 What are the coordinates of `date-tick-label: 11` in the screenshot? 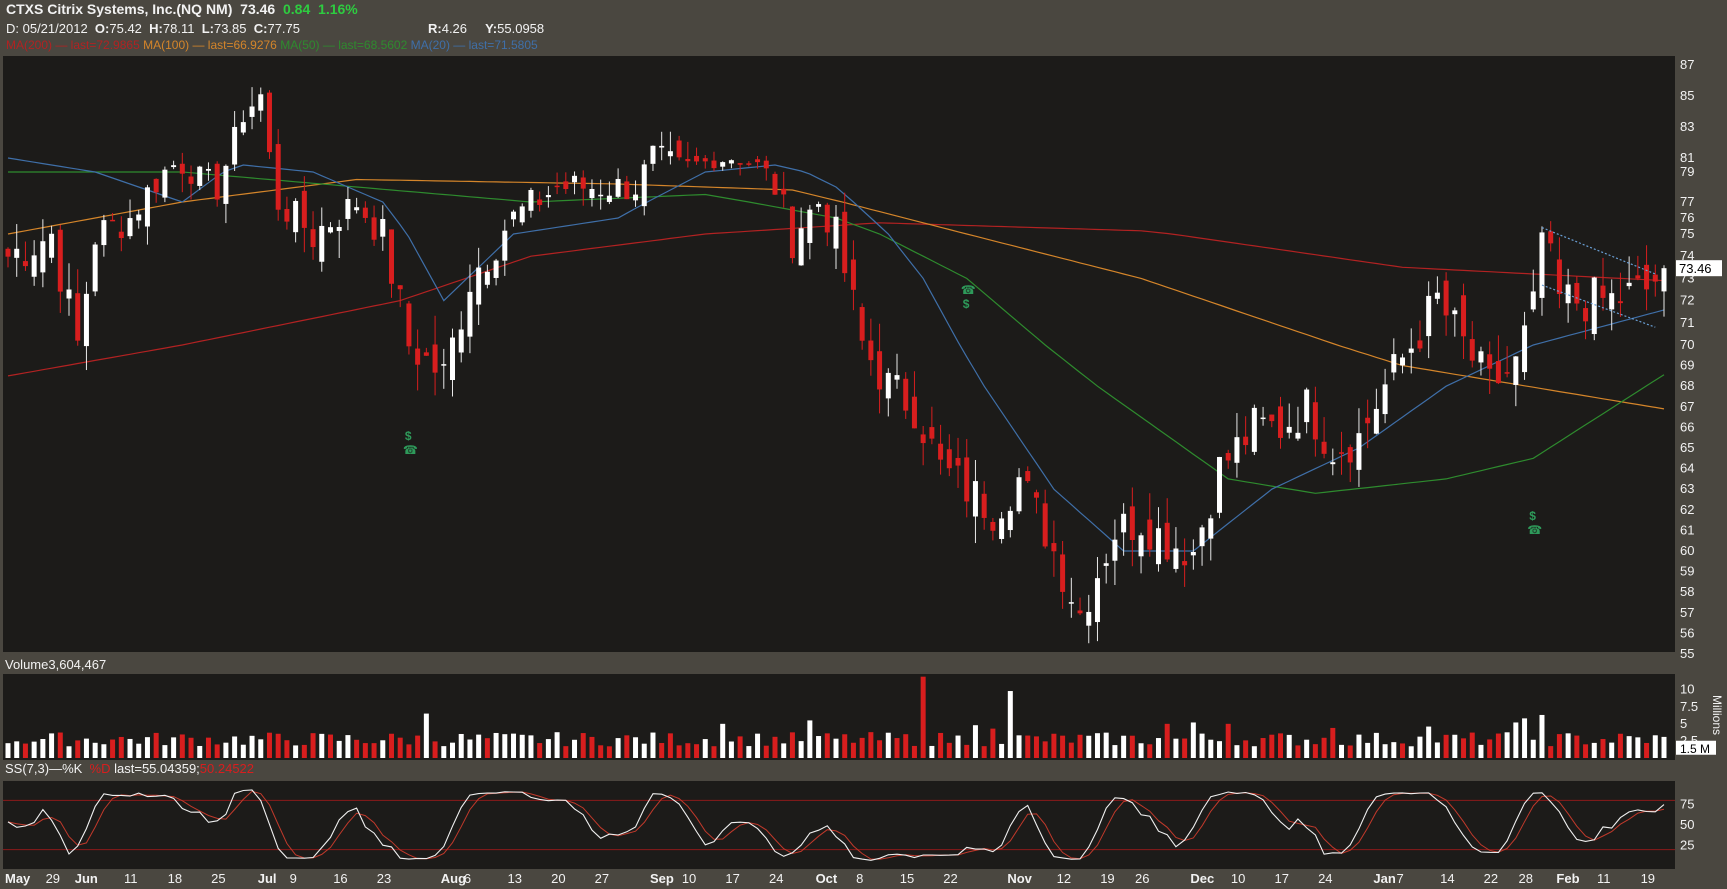 It's located at (131, 878).